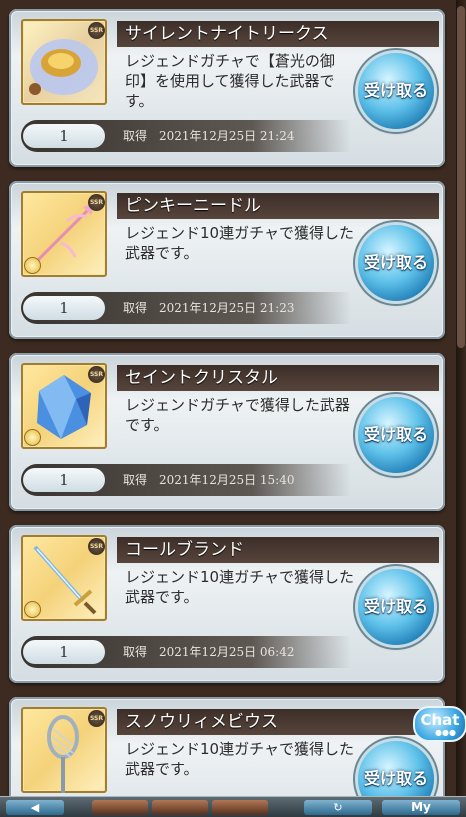 The image size is (466, 817). Describe the element at coordinates (230, 81) in the screenshot. I see `item-description: レジェンドガチャで【蒼光の御印】を使用して獲得した武器です。` at that location.